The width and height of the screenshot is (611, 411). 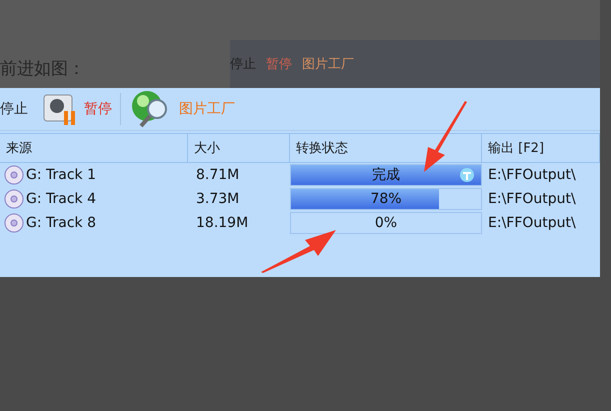 What do you see at coordinates (61, 175) in the screenshot?
I see `table-cell: G: Track 1` at bounding box center [61, 175].